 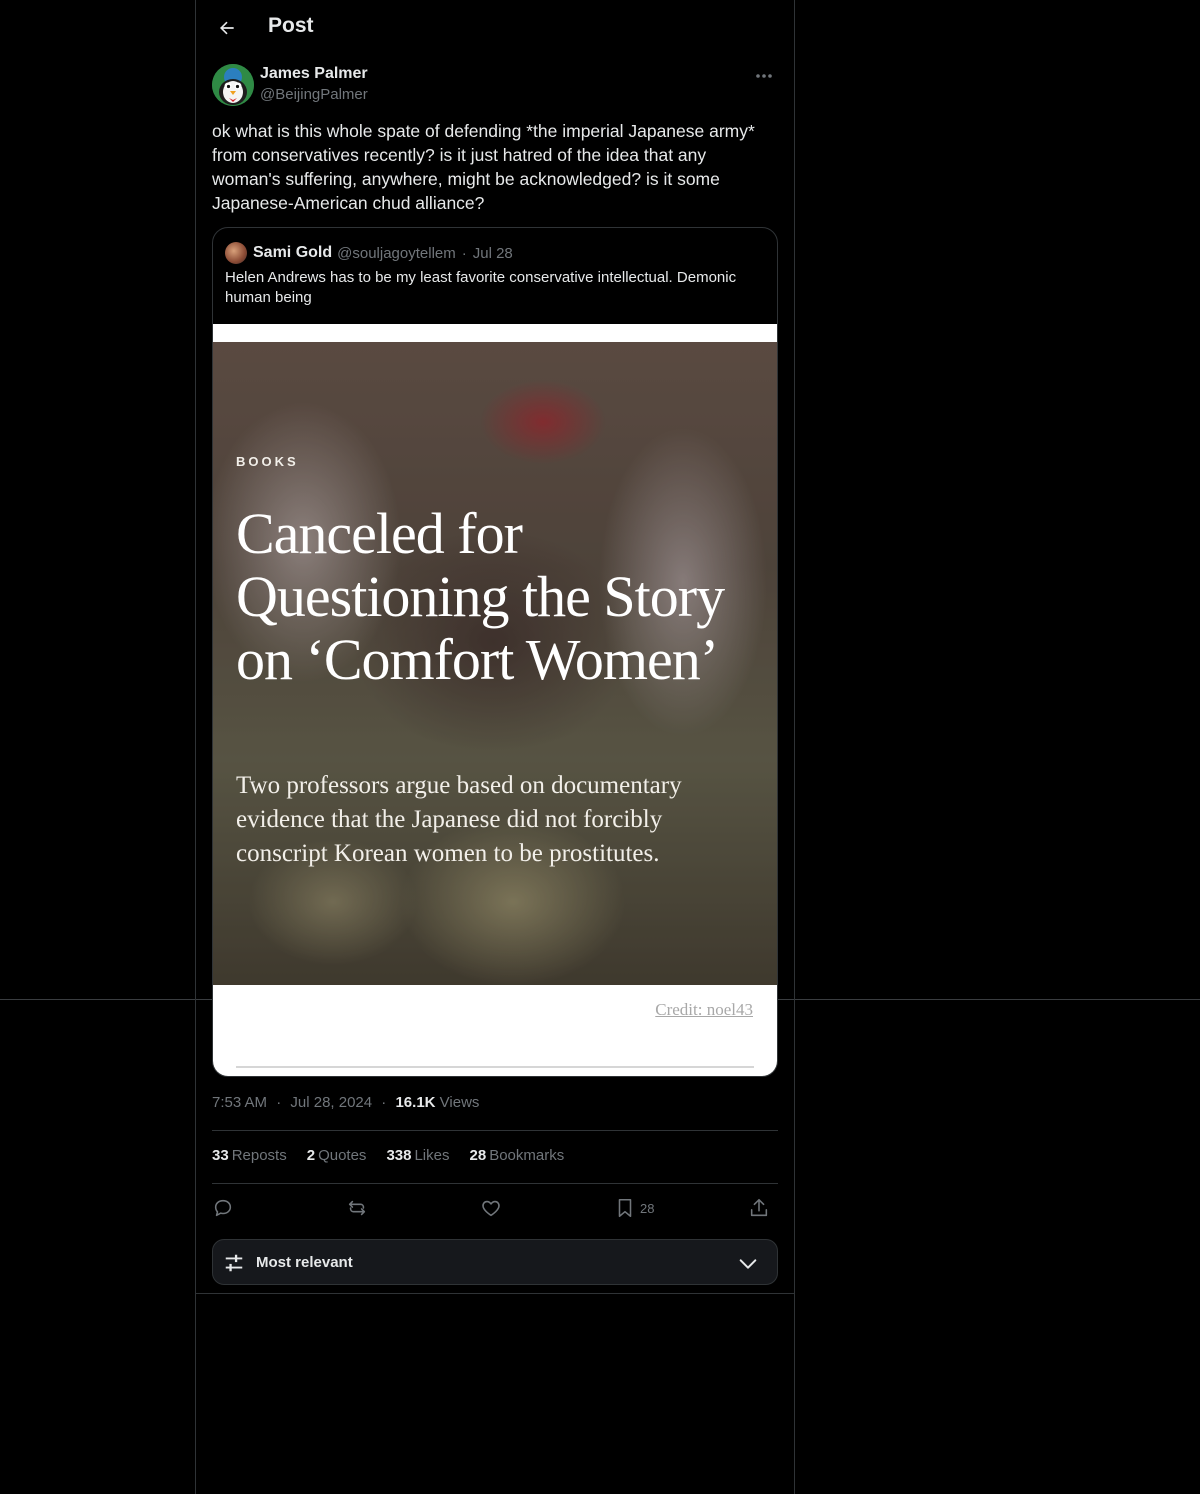 I want to click on quoted-author-name: Sami Gold, so click(x=293, y=252).